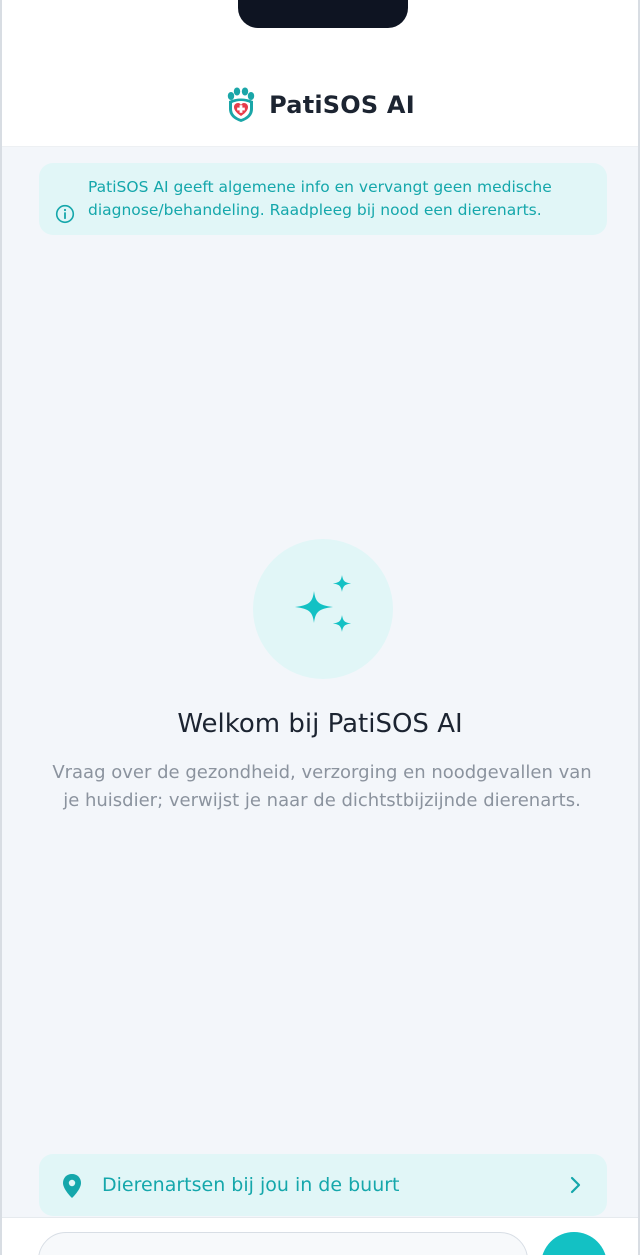 The width and height of the screenshot is (640, 1255). Describe the element at coordinates (251, 1185) in the screenshot. I see `nearby-vets-label: Dierenartsen bij jou in de buurt` at that location.